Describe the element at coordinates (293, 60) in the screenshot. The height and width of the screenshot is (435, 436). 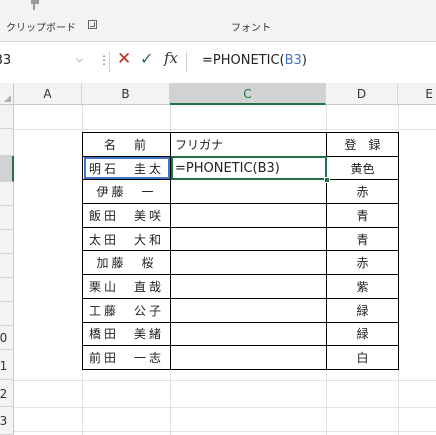
I see `formula-reference: B3` at that location.